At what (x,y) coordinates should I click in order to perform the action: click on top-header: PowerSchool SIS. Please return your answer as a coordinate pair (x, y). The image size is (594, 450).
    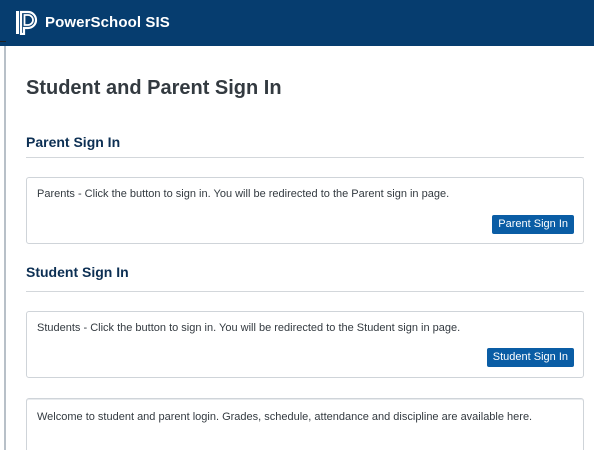
    Looking at the image, I should click on (297, 23).